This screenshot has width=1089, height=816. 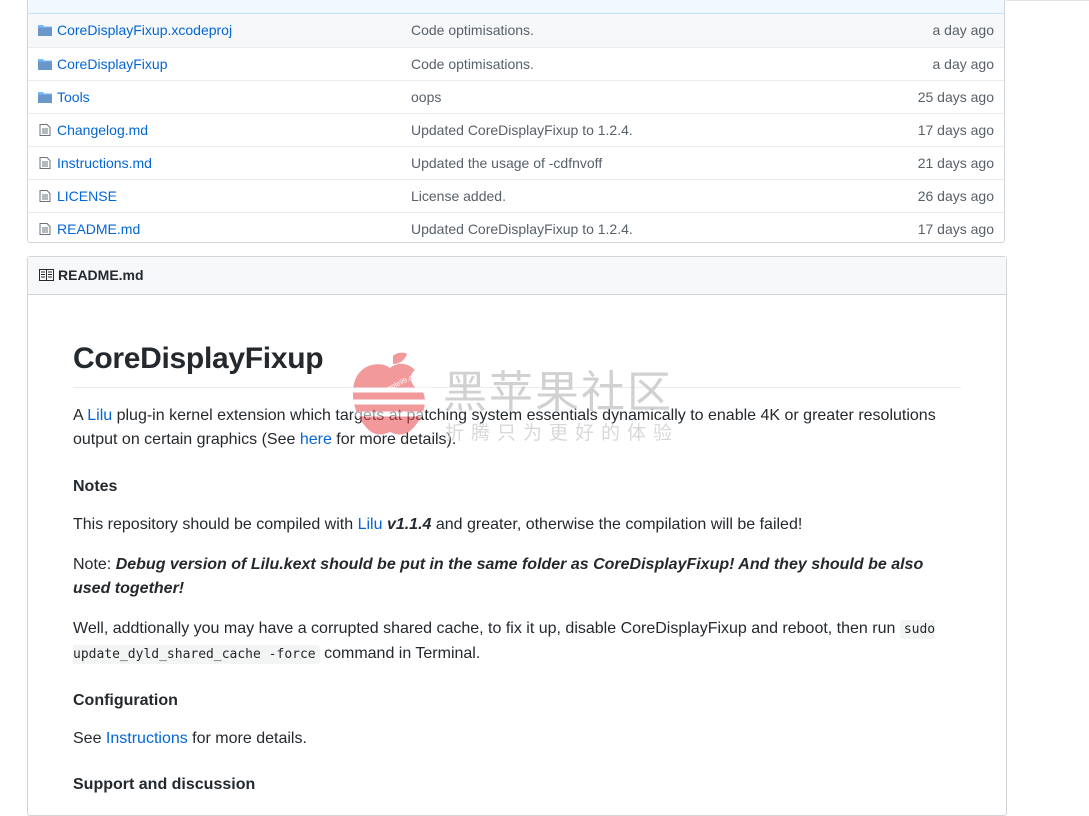 I want to click on support-heading: Support and discussion, so click(x=164, y=784).